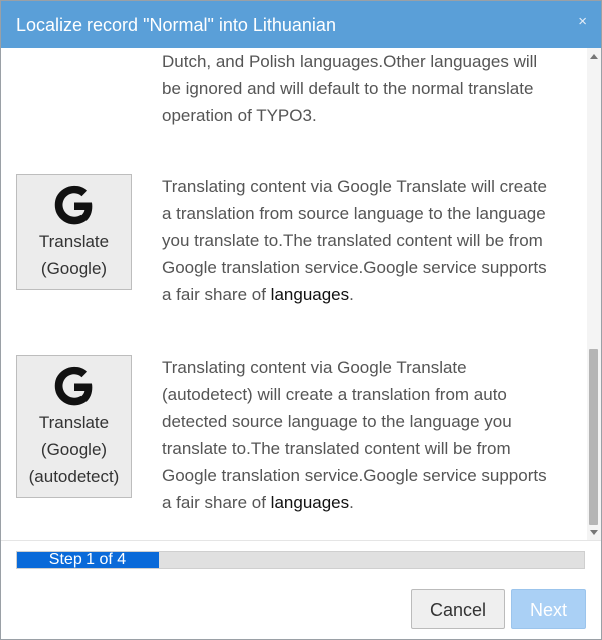  What do you see at coordinates (594, 532) in the screenshot?
I see `scroll-down-arrow-icon` at bounding box center [594, 532].